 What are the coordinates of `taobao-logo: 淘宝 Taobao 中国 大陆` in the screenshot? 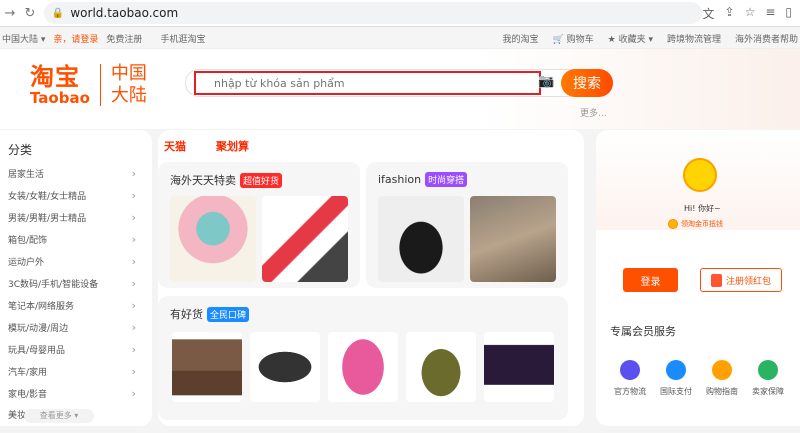 It's located at (88, 85).